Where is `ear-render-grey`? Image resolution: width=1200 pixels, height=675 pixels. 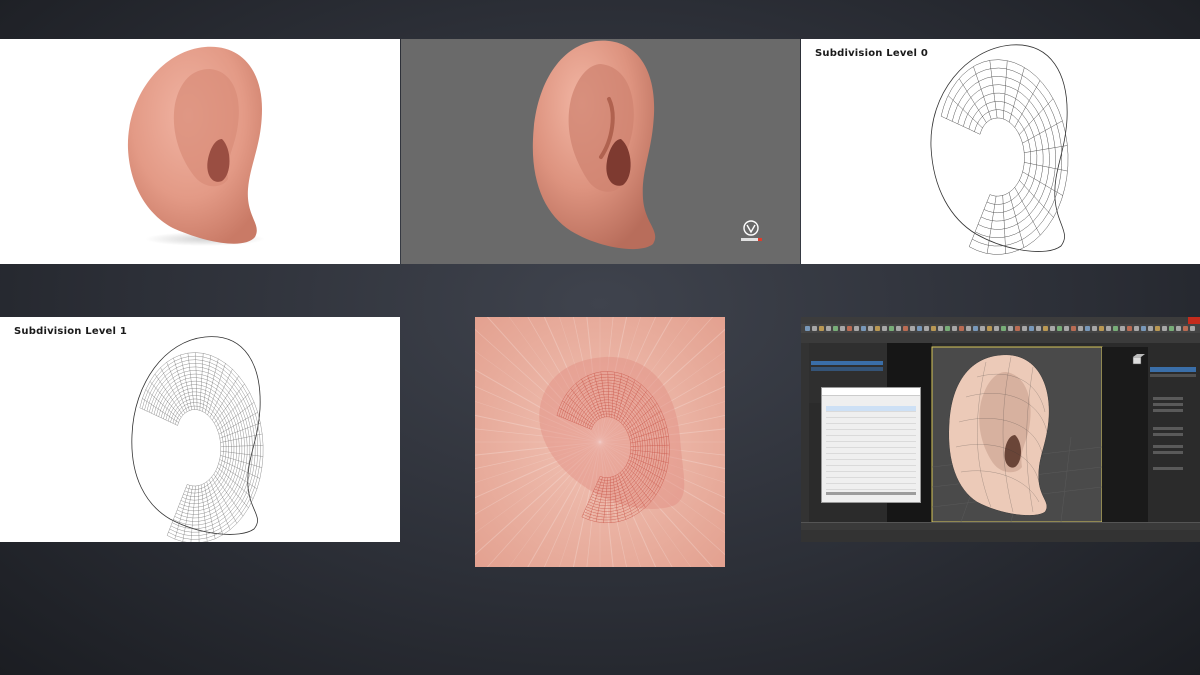 ear-render-grey is located at coordinates (647, 145).